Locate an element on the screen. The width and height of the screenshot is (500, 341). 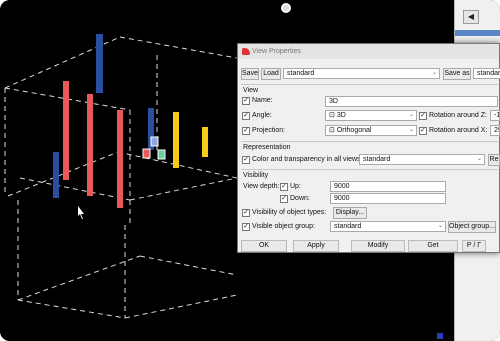
representation-button: Re is located at coordinates (494, 160).